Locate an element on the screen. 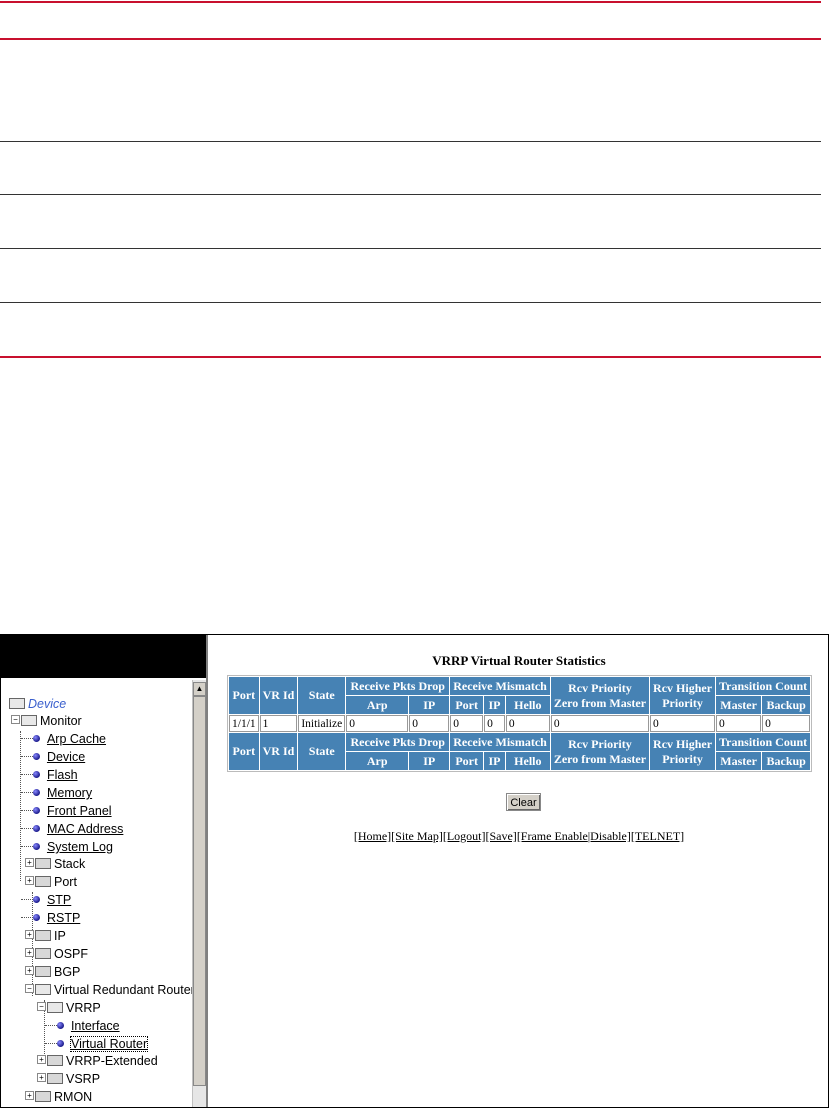 The height and width of the screenshot is (1108, 829). tree-link: RSTP is located at coordinates (63, 918).